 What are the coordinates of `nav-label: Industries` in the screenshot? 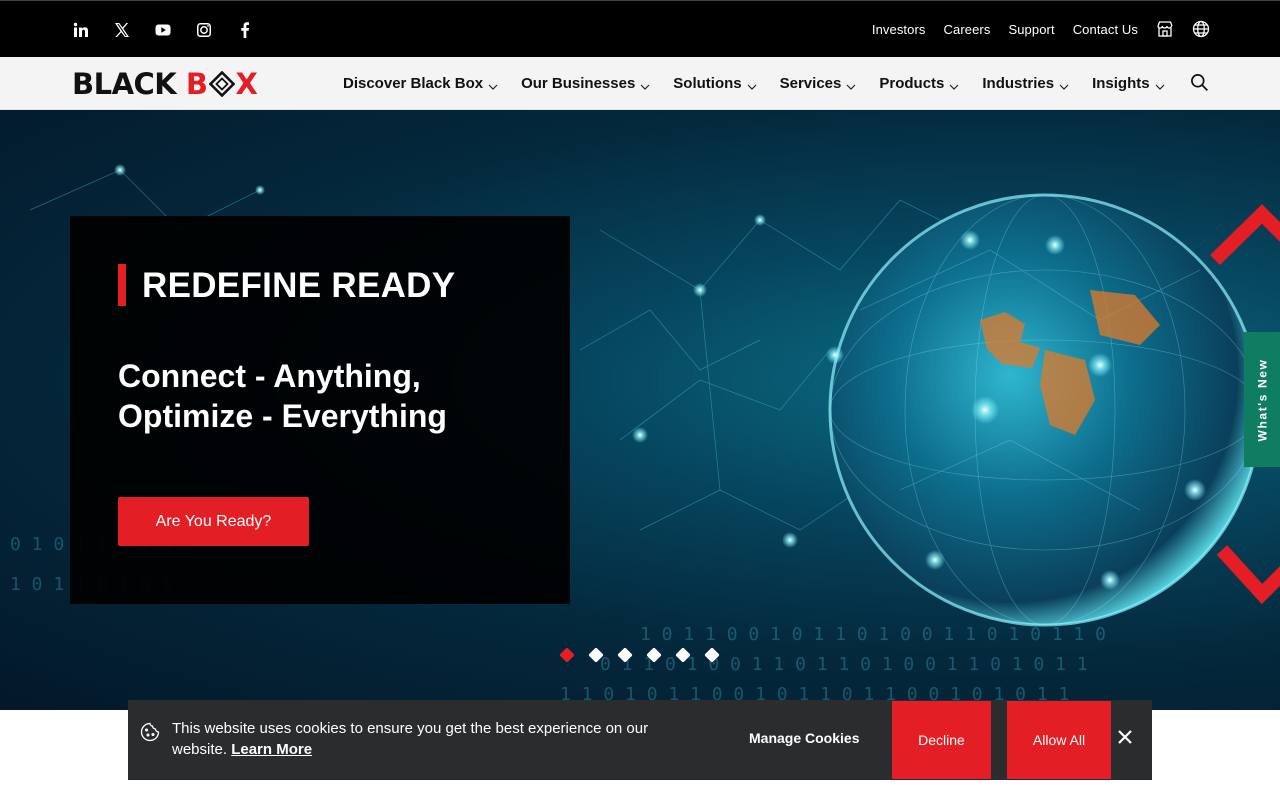 It's located at (1018, 83).